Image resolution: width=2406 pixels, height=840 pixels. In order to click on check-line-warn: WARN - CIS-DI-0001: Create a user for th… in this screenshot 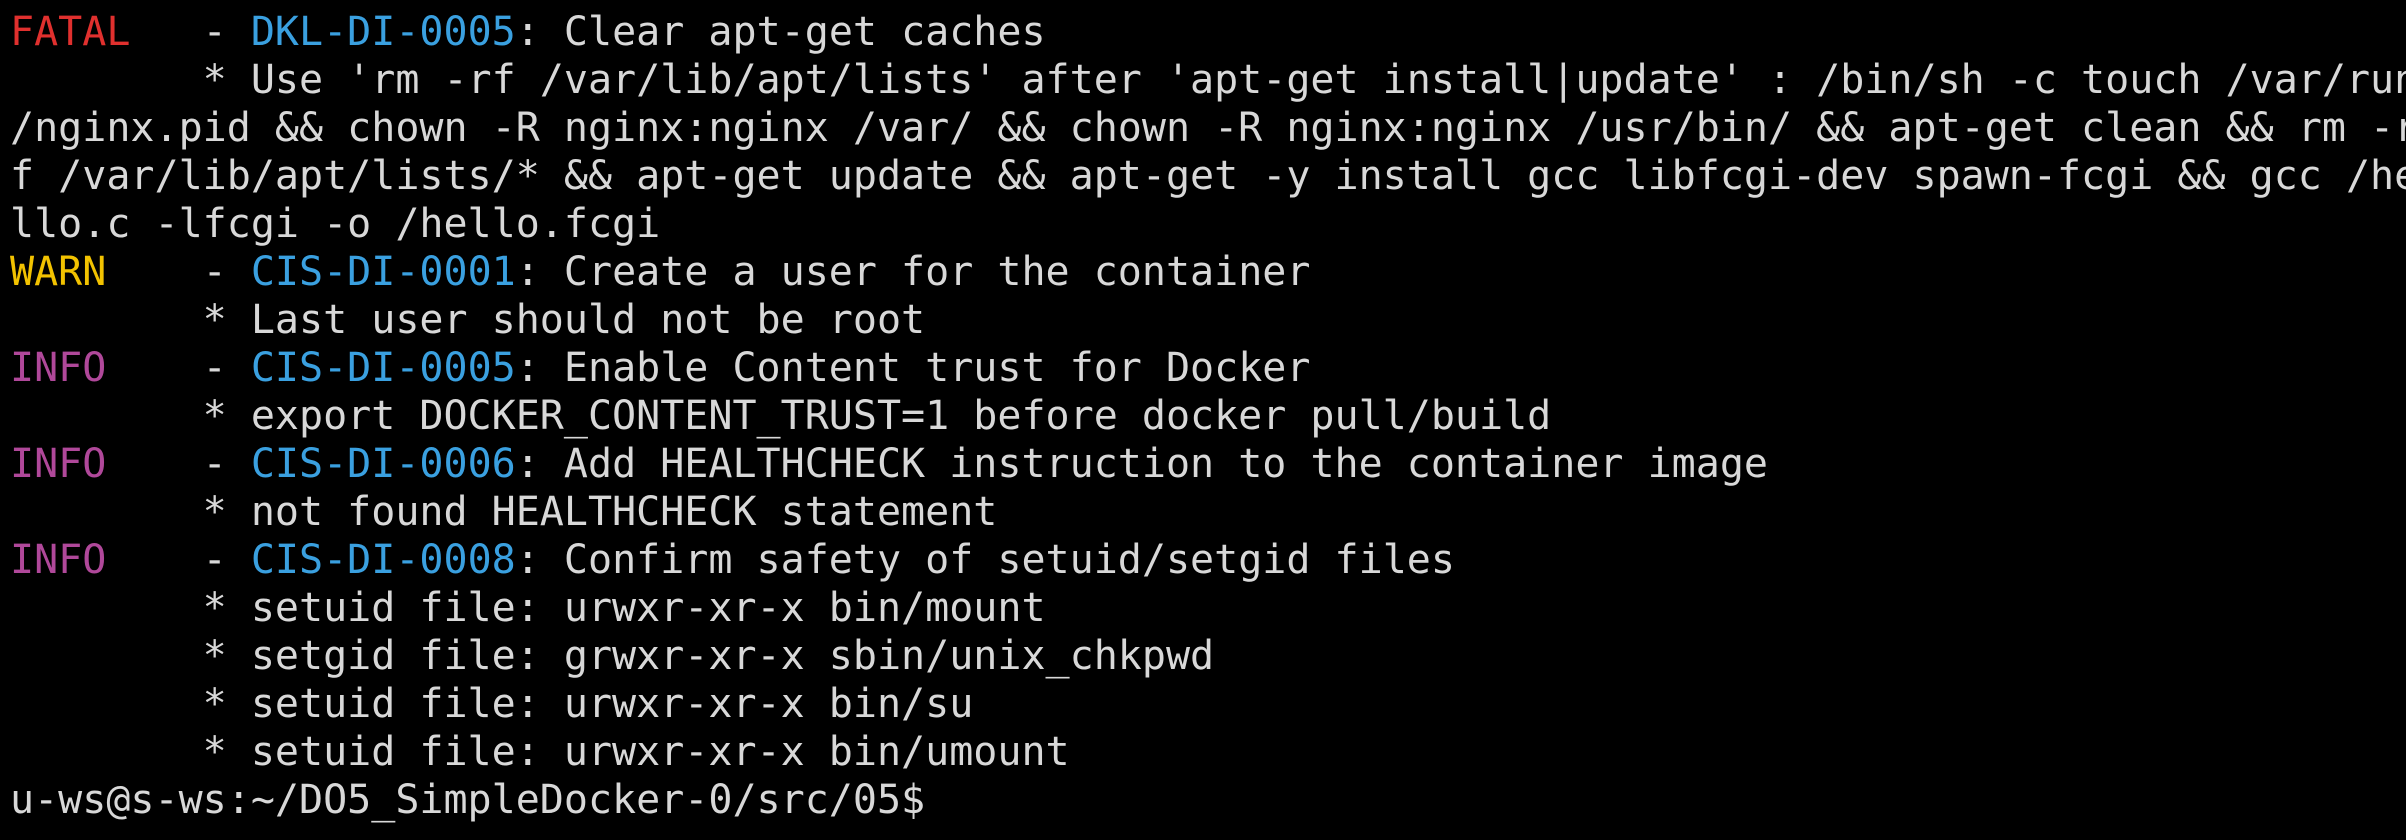, I will do `click(660, 272)`.